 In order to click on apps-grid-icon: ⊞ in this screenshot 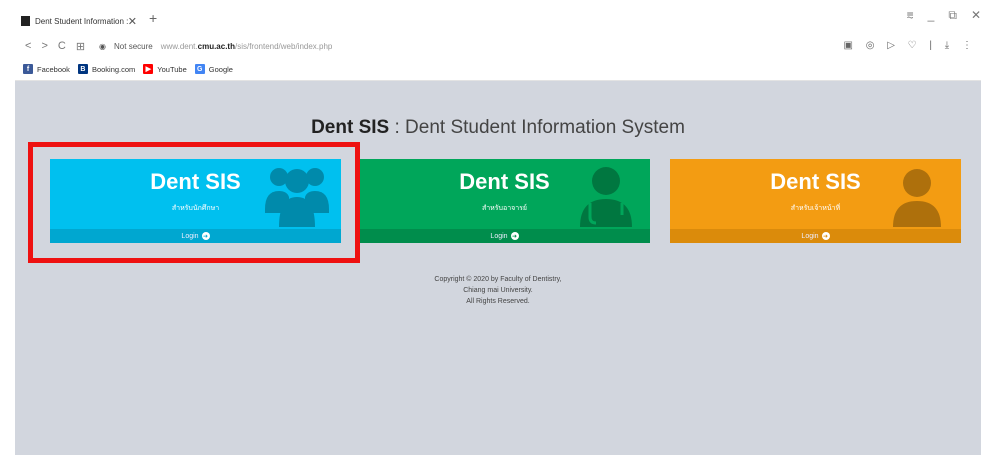, I will do `click(80, 46)`.